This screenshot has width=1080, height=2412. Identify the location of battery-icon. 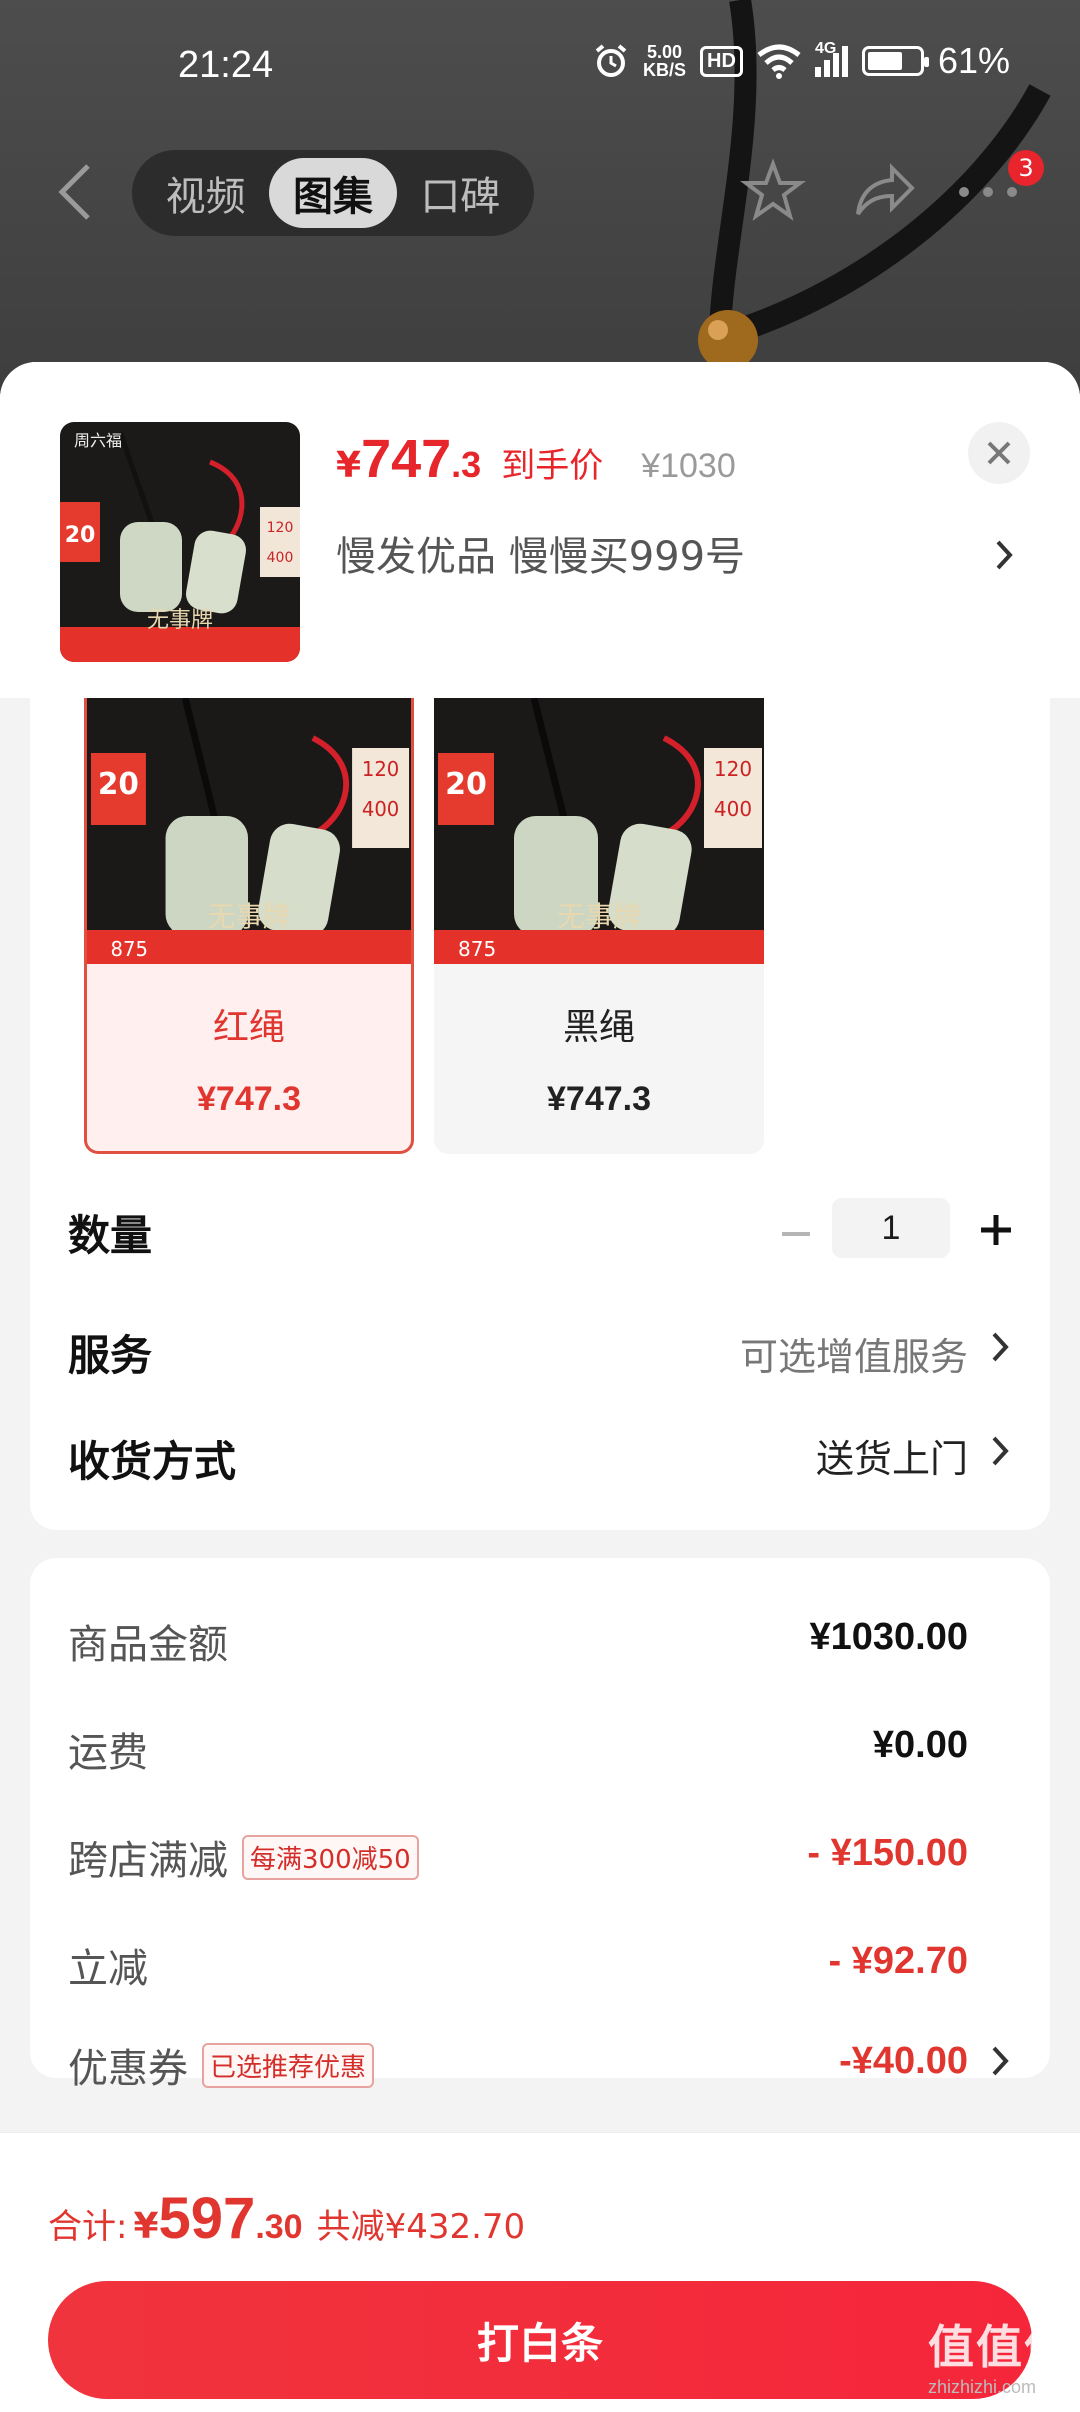
(895, 61).